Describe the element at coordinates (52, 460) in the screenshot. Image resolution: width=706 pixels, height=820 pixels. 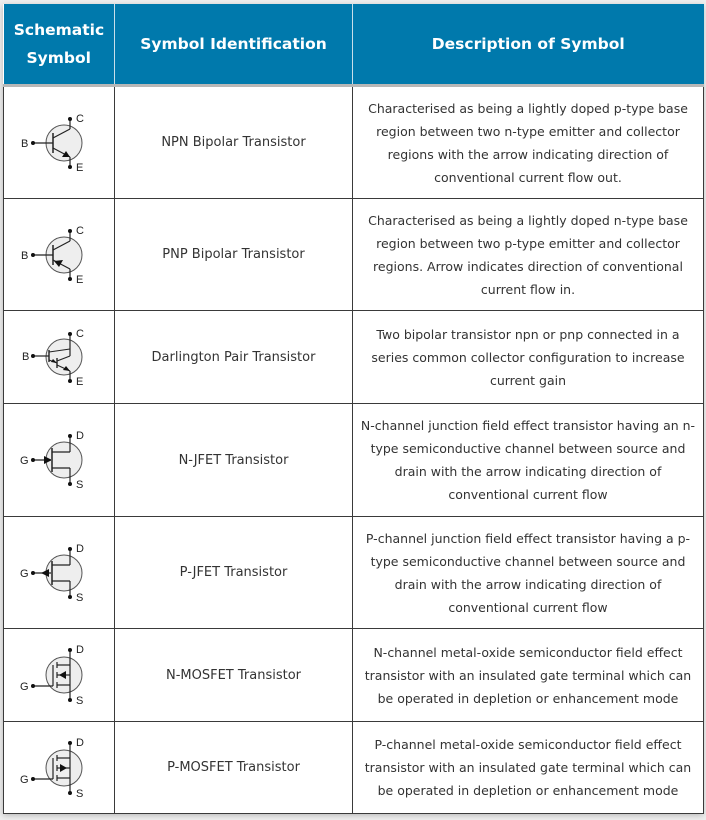
I see `n-jfet-icon: G D S` at that location.